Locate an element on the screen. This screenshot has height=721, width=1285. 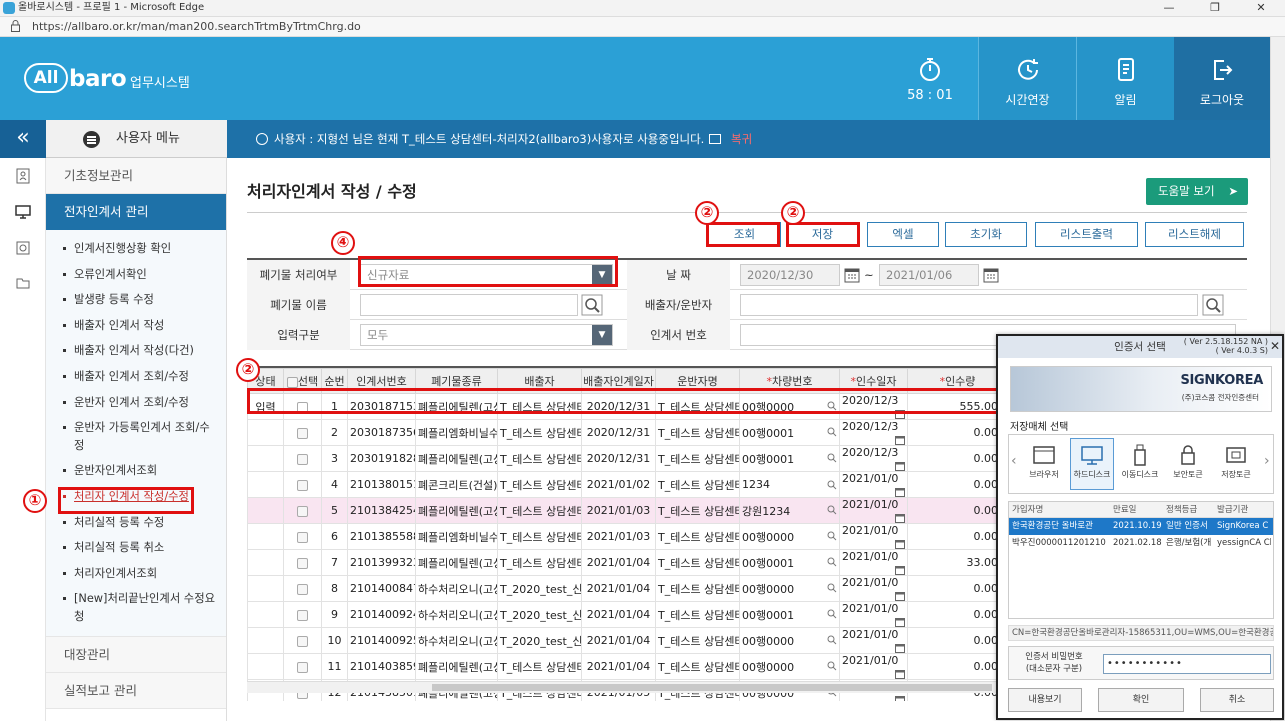
cancel-button: 취소 is located at coordinates (1237, 700).